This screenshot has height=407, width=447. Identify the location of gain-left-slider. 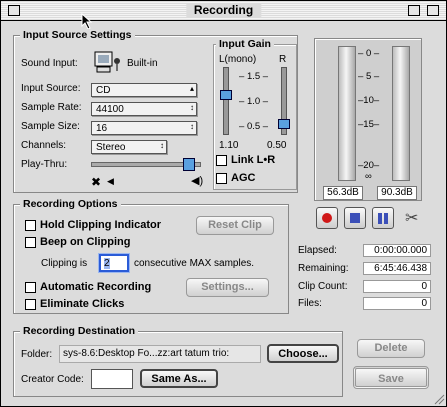
(226, 101).